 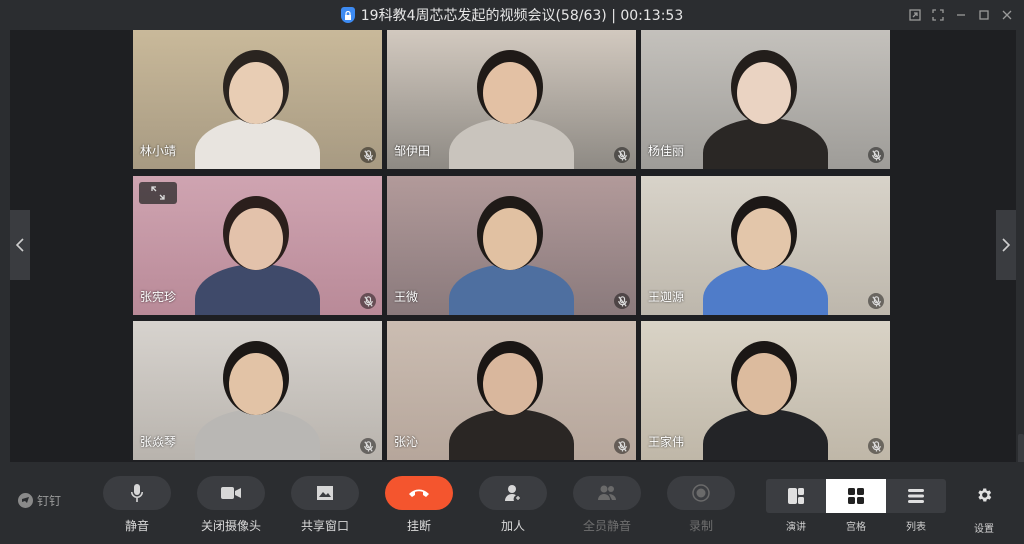 What do you see at coordinates (513, 493) in the screenshot?
I see `add-person-icon` at bounding box center [513, 493].